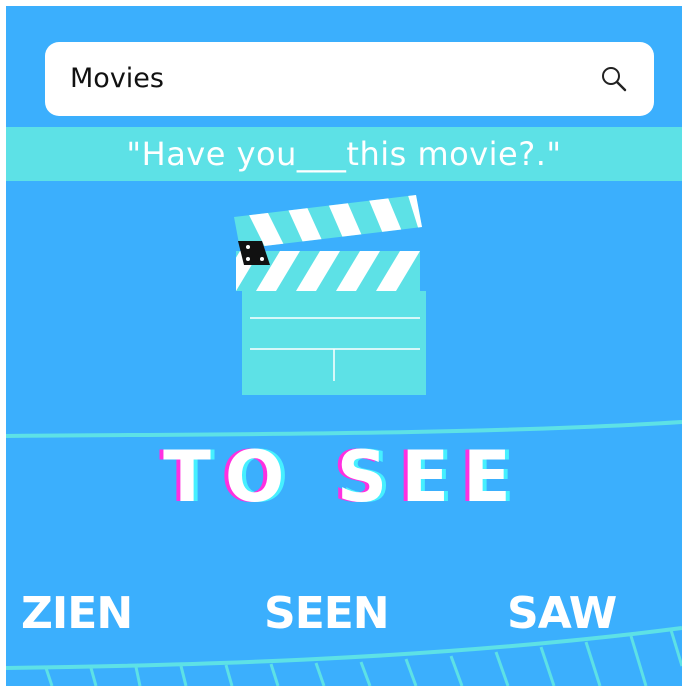  I want to click on title-glitch-text: TO SEE, so click(344, 477).